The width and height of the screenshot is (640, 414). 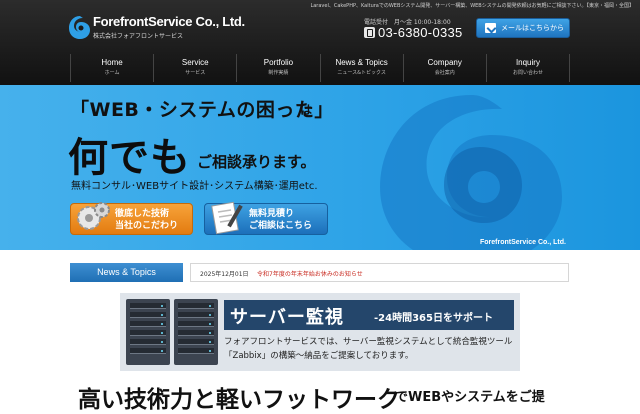 I want to click on technology-button: 徹底した技術 当社のこだわり, so click(x=131, y=218).